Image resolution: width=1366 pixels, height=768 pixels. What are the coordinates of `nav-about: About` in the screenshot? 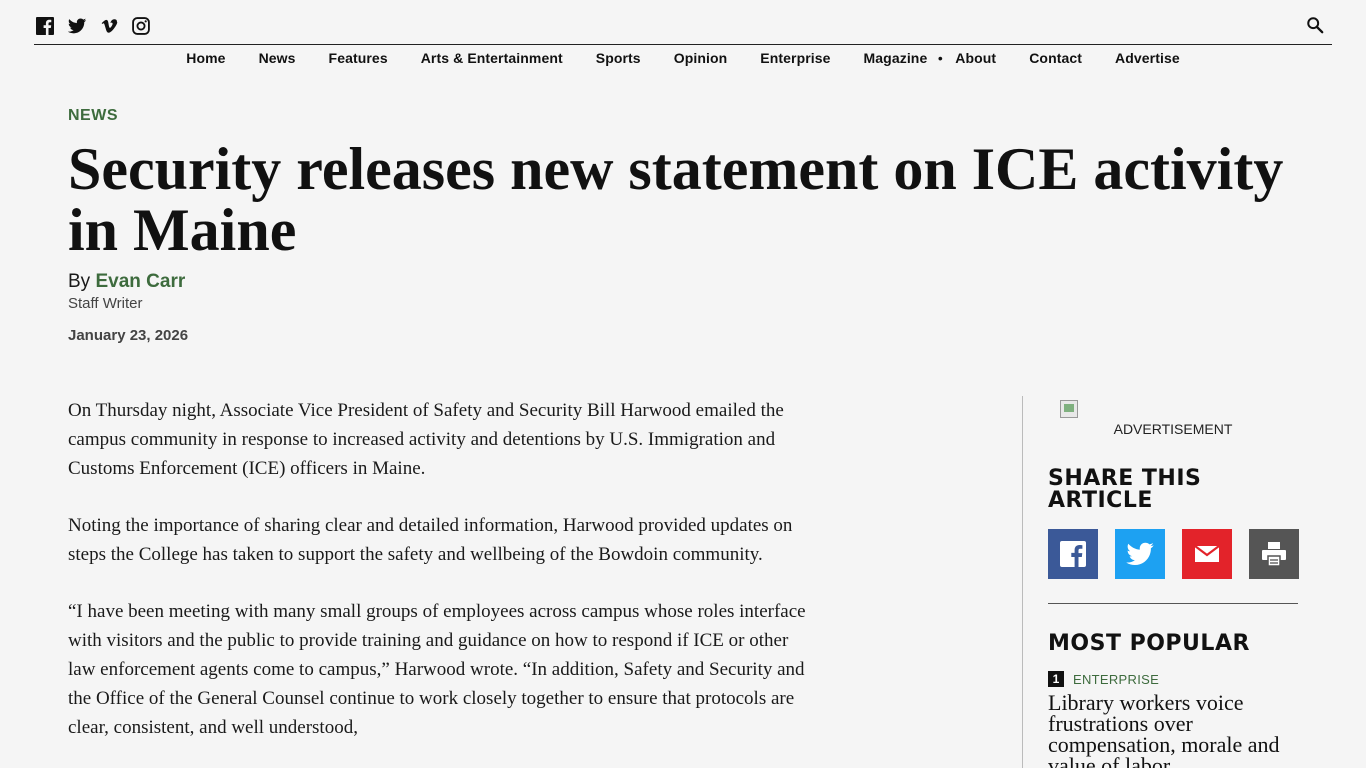 It's located at (975, 58).